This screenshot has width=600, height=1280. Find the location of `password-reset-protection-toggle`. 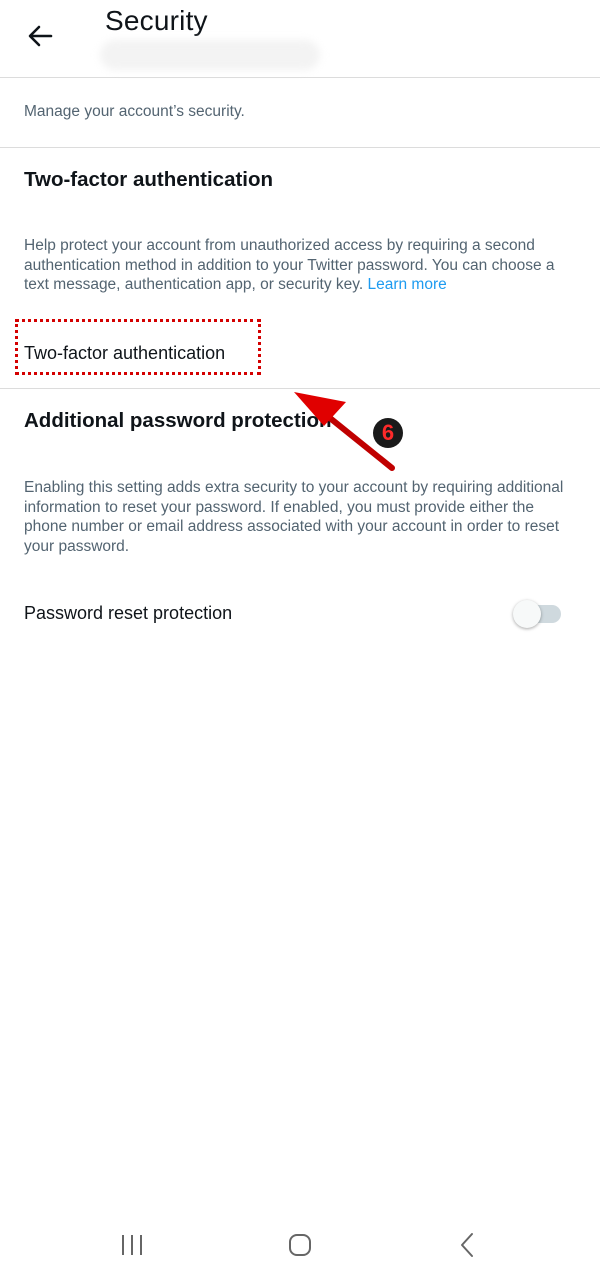

password-reset-protection-toggle is located at coordinates (537, 614).